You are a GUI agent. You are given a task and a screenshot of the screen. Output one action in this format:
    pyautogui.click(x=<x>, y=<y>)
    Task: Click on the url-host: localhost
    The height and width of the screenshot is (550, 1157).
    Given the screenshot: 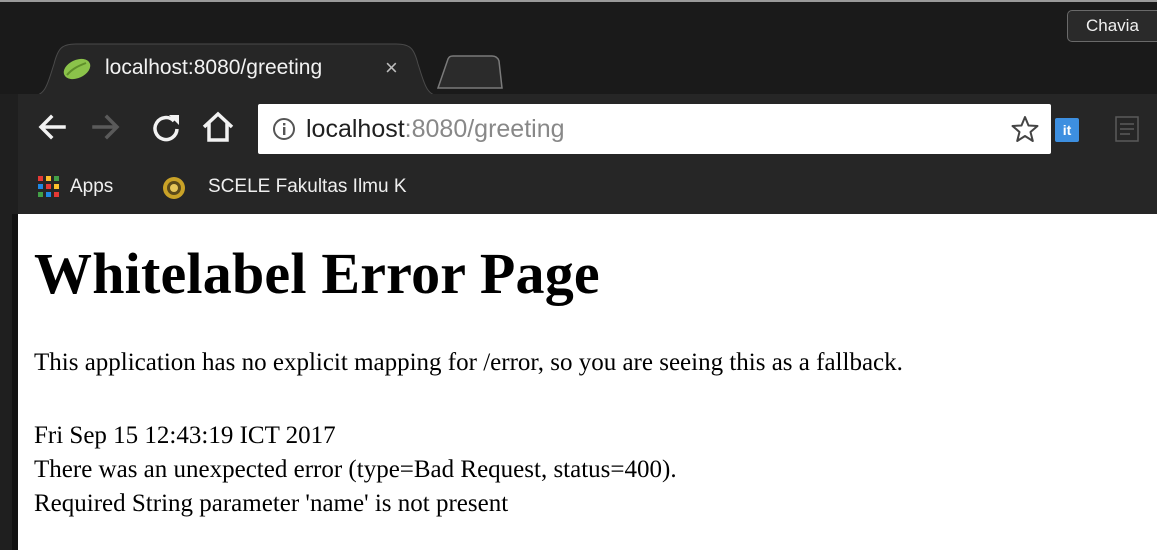 What is the action you would take?
    pyautogui.click(x=355, y=129)
    